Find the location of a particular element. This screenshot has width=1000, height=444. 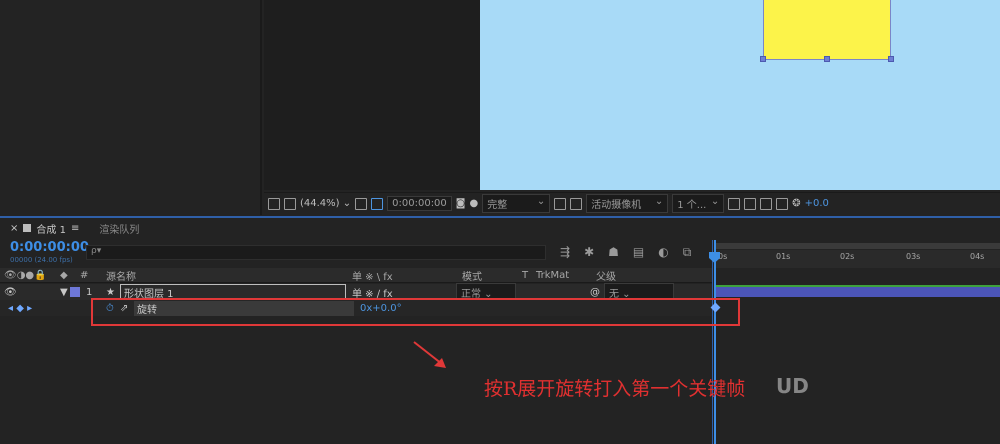

column-number: # is located at coordinates (84, 275).